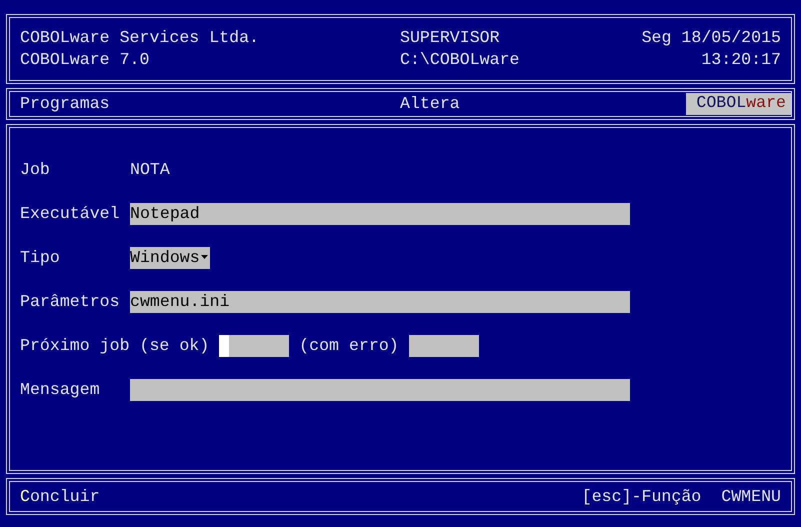 Image resolution: width=801 pixels, height=527 pixels. I want to click on product-version: COBOLware 7.0, so click(85, 59).